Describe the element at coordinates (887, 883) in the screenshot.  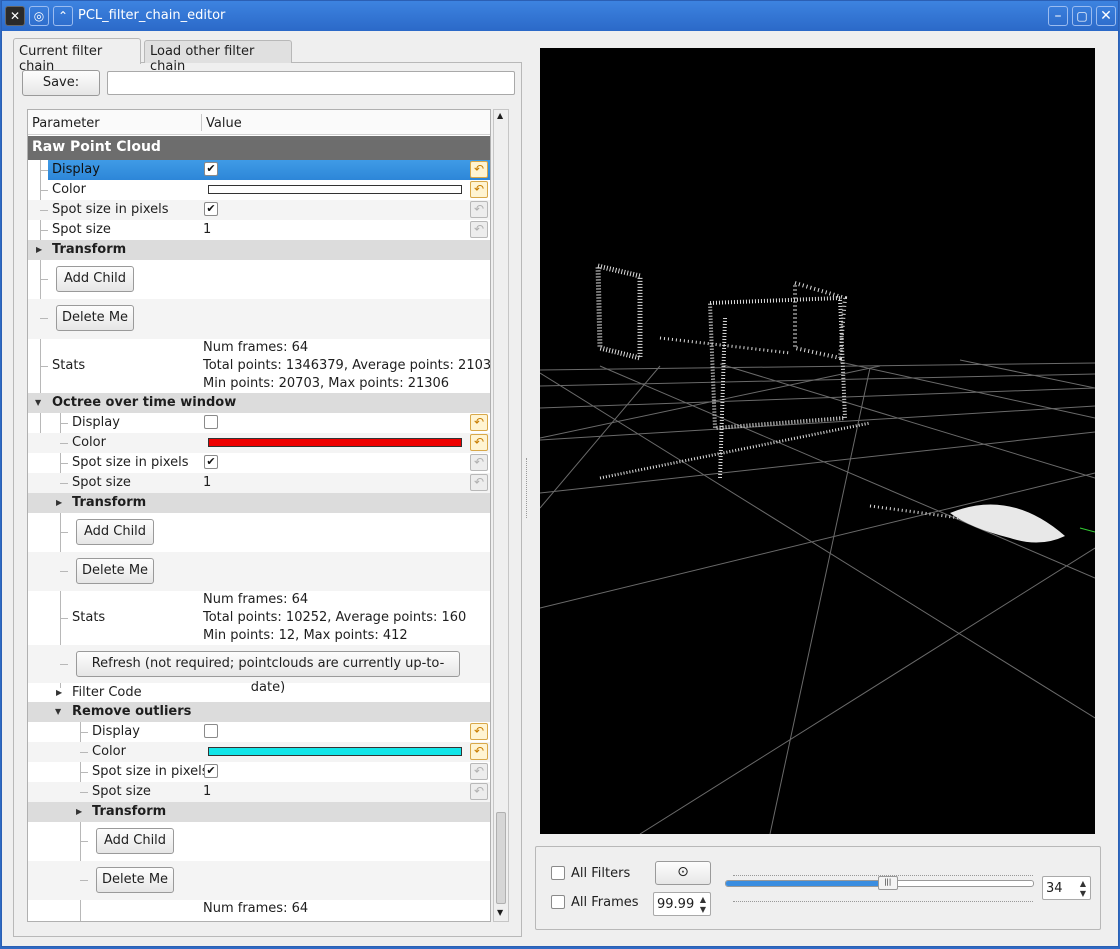
I see `slider-handle: |||` at that location.